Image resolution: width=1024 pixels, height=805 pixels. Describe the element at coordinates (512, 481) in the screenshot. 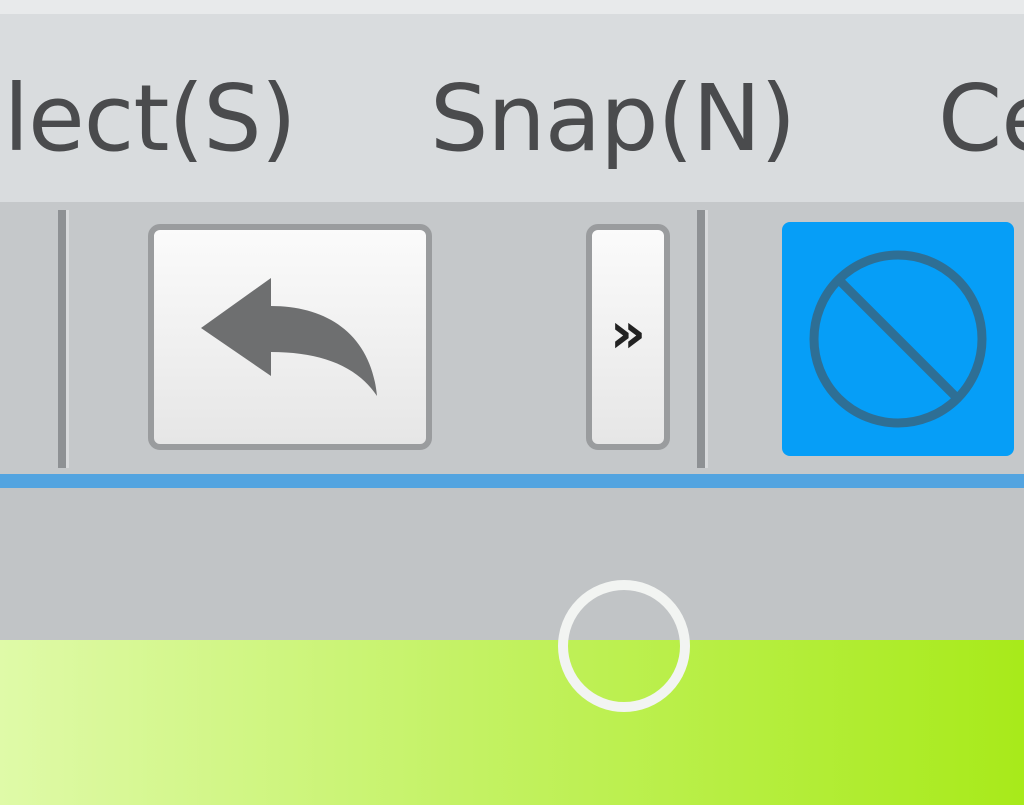

I see `toolbar-accent-line` at that location.